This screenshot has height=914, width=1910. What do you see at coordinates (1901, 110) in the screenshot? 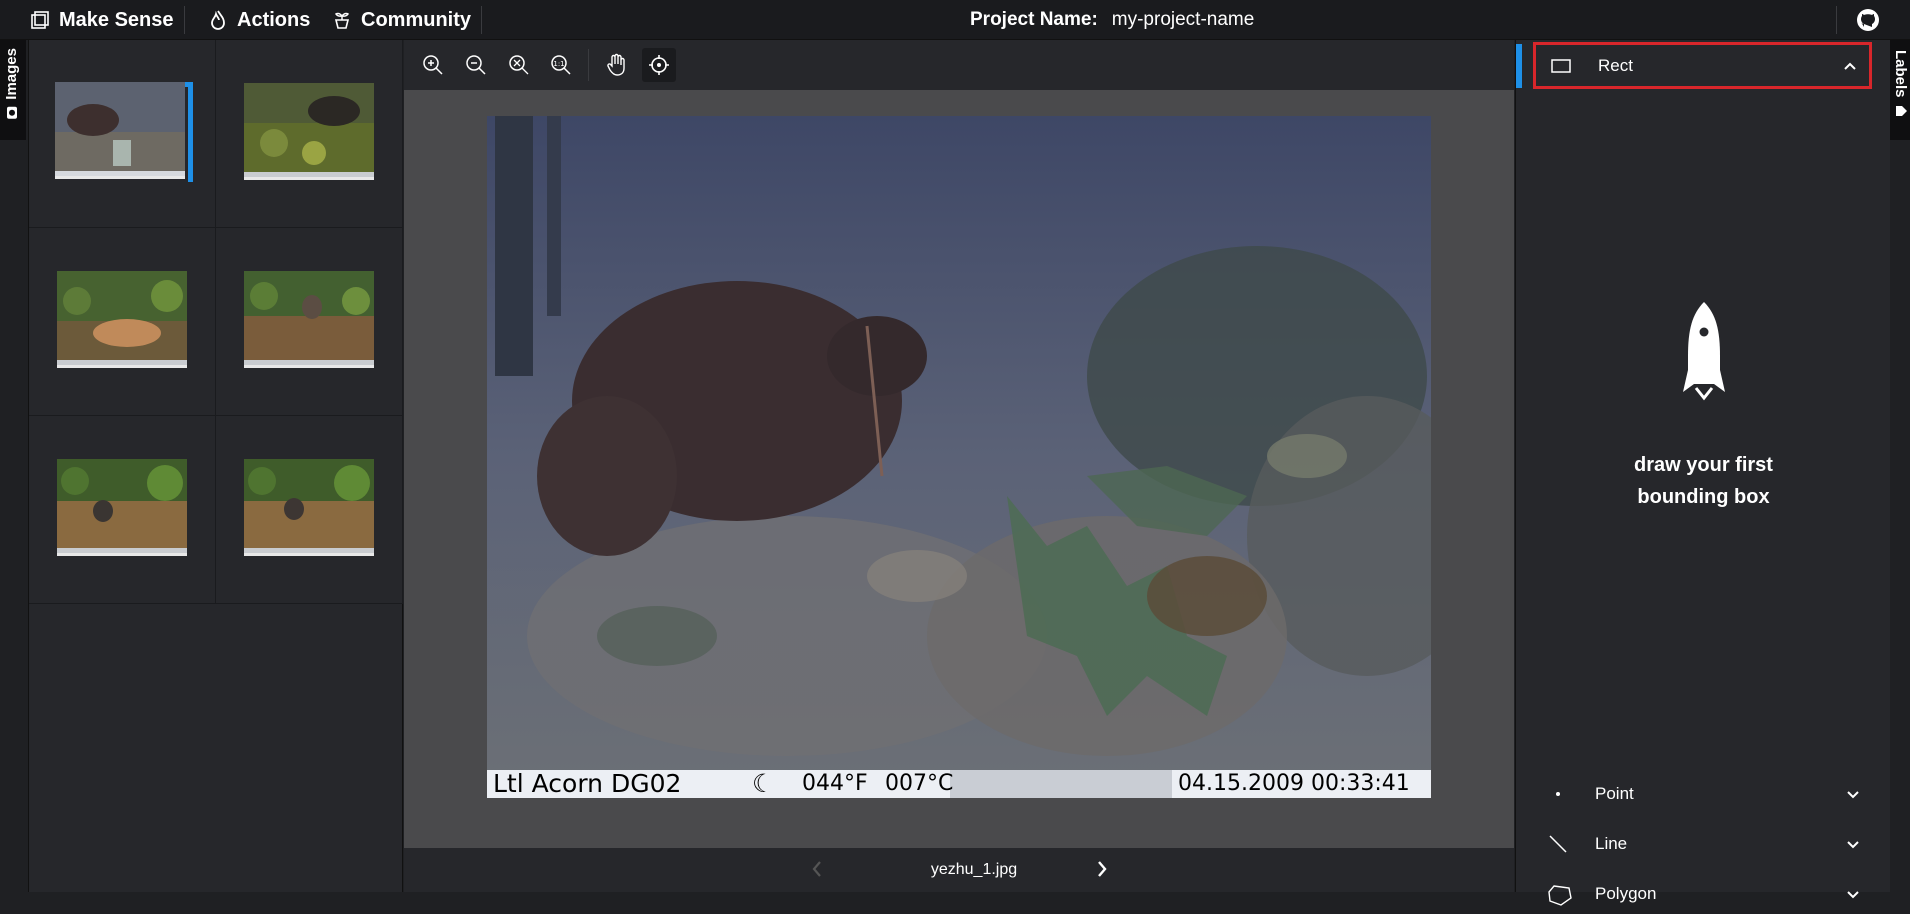
I see `tag-icon` at bounding box center [1901, 110].